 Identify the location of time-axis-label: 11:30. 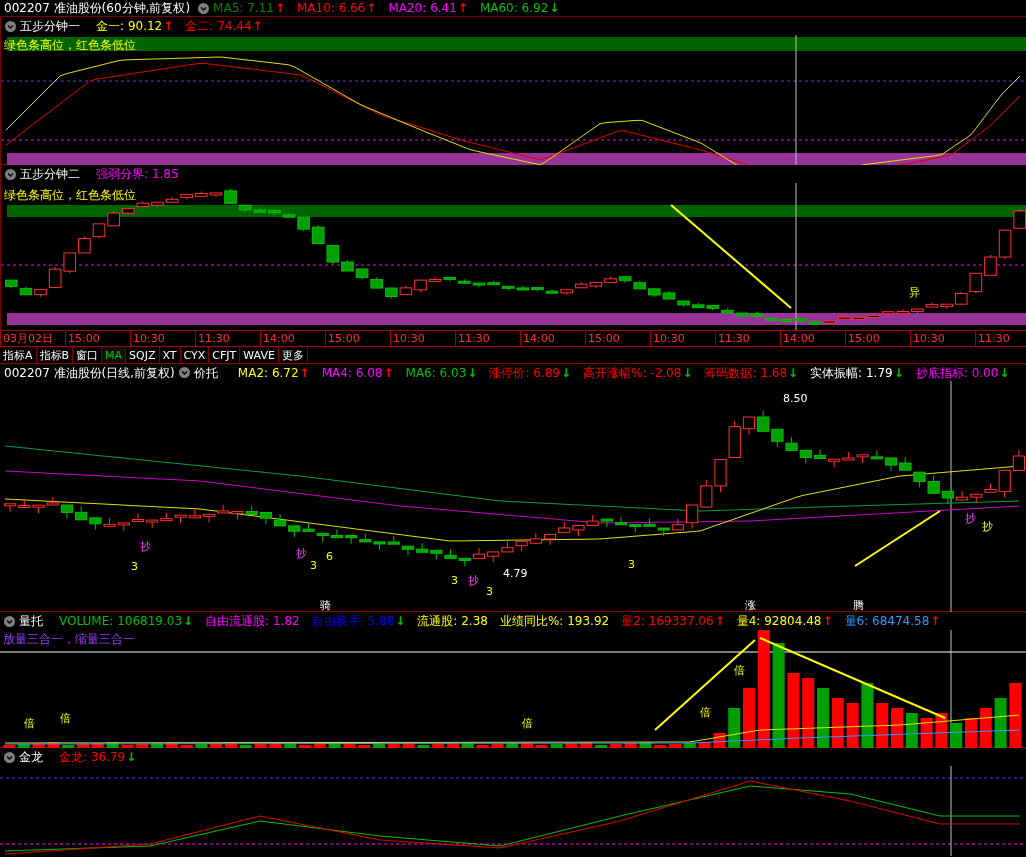
(487, 338).